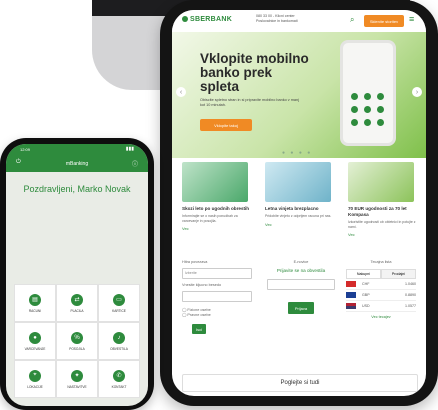 This screenshot has width=438, height=410. What do you see at coordinates (77, 337) in the screenshot?
I see `loan-icon: %` at bounding box center [77, 337].